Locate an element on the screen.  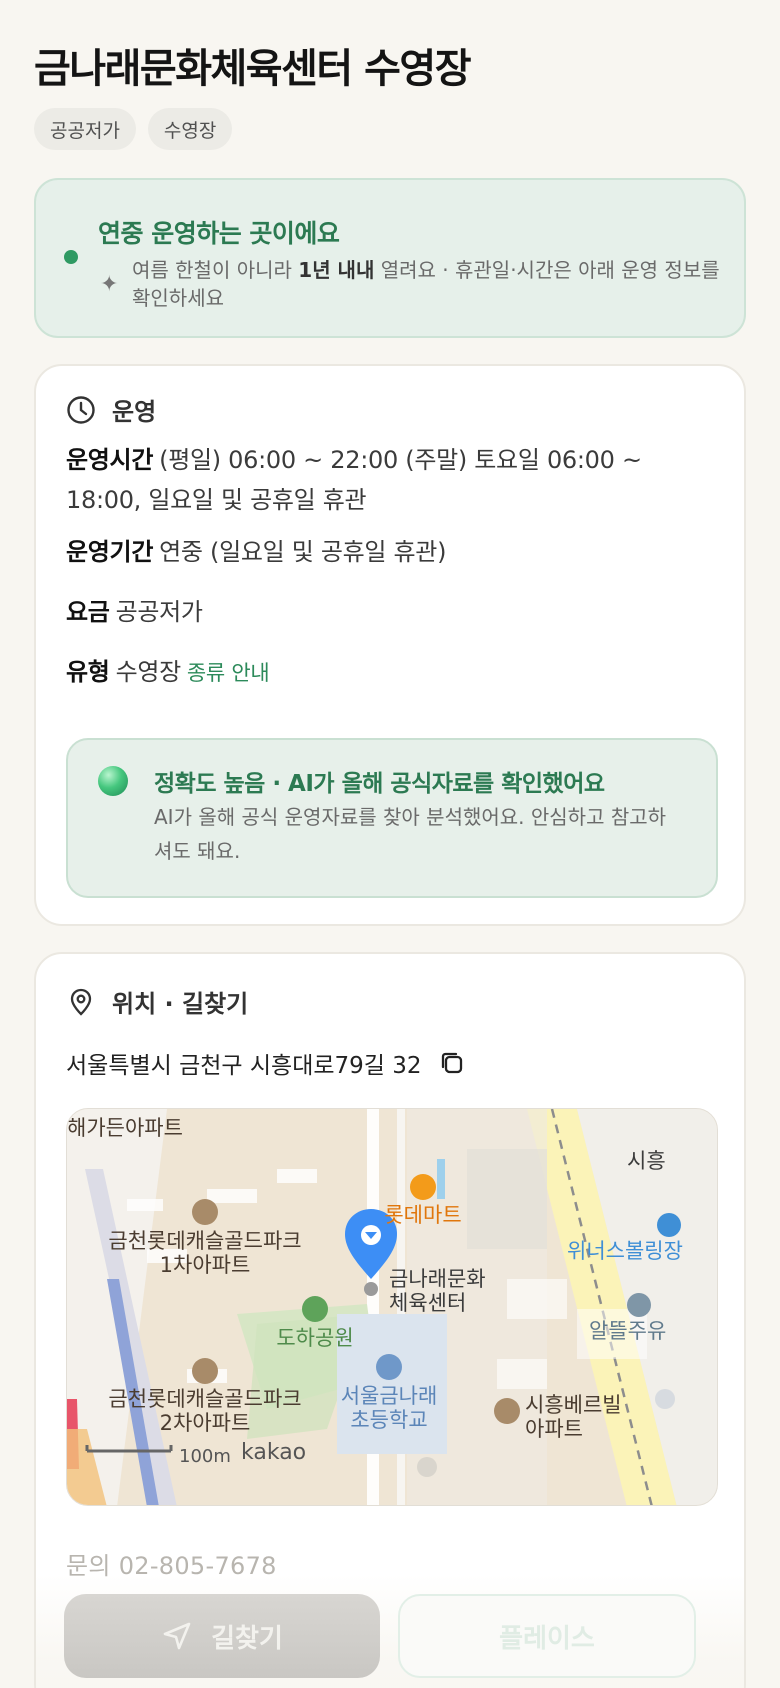
map-scale-label: 100m is located at coordinates (205, 1456).